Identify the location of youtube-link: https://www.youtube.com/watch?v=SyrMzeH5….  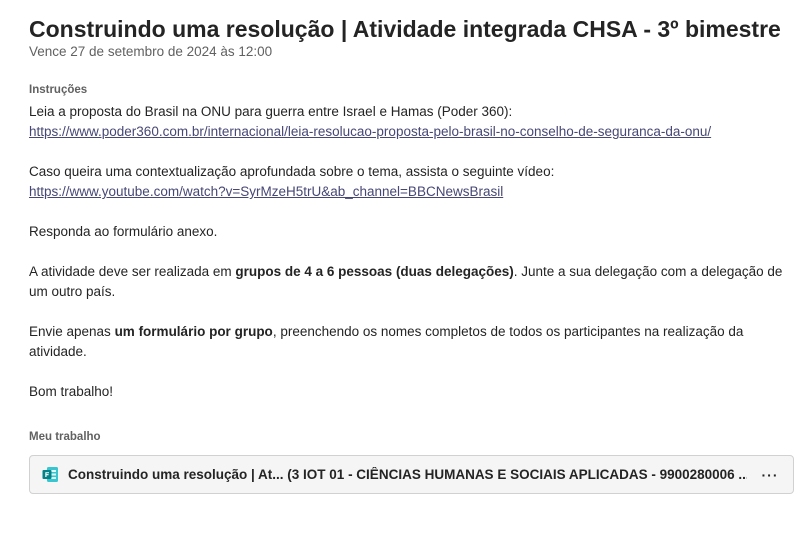
(266, 191).